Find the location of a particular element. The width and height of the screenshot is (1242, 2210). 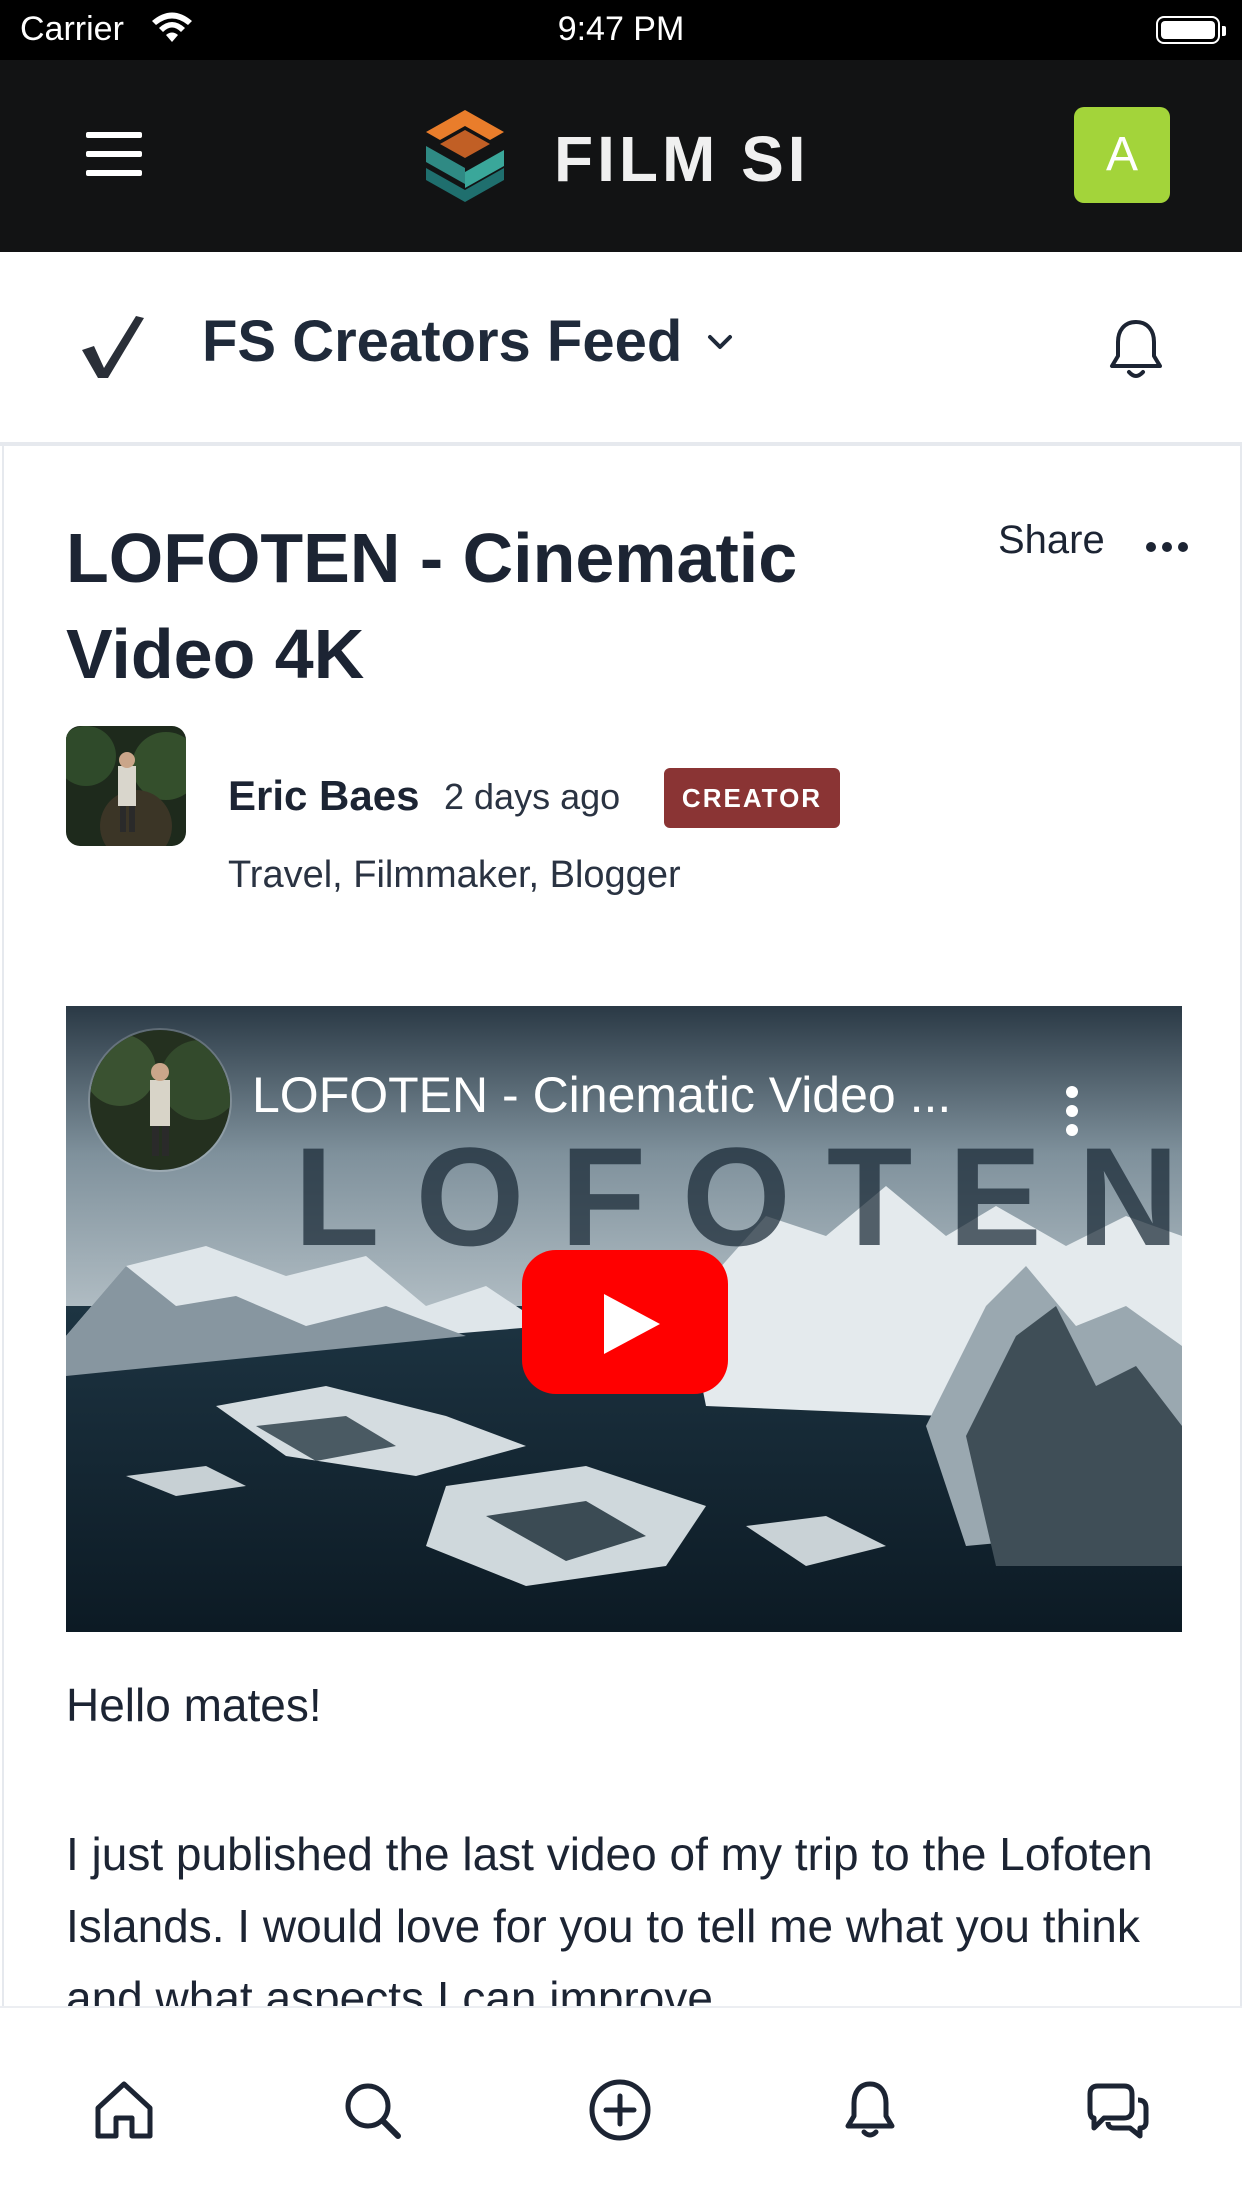

notifications-icon is located at coordinates (870, 2110).